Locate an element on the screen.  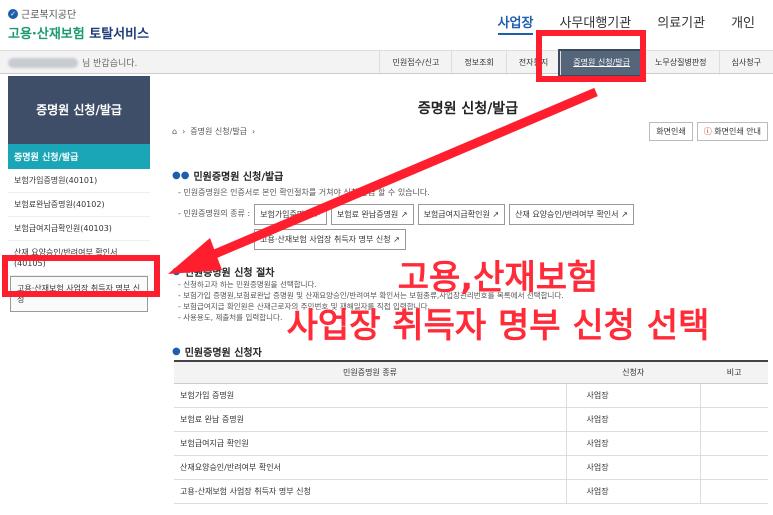
annotation-text: 고용,산재보험 사업장 취득자 명부 신청 선택 is located at coordinates (495, 302).